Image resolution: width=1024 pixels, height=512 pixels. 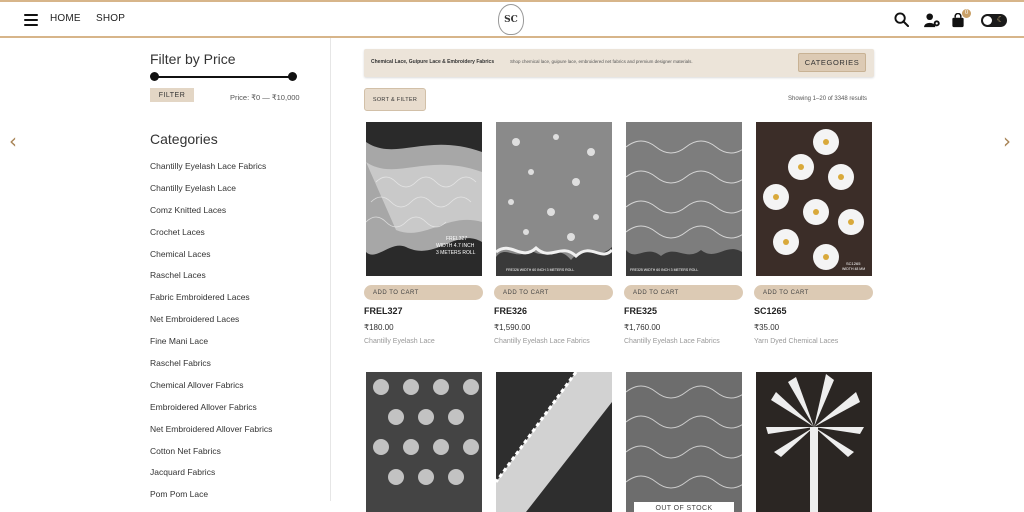 I want to click on category-link: Jacquard Fabrics, so click(x=211, y=478).